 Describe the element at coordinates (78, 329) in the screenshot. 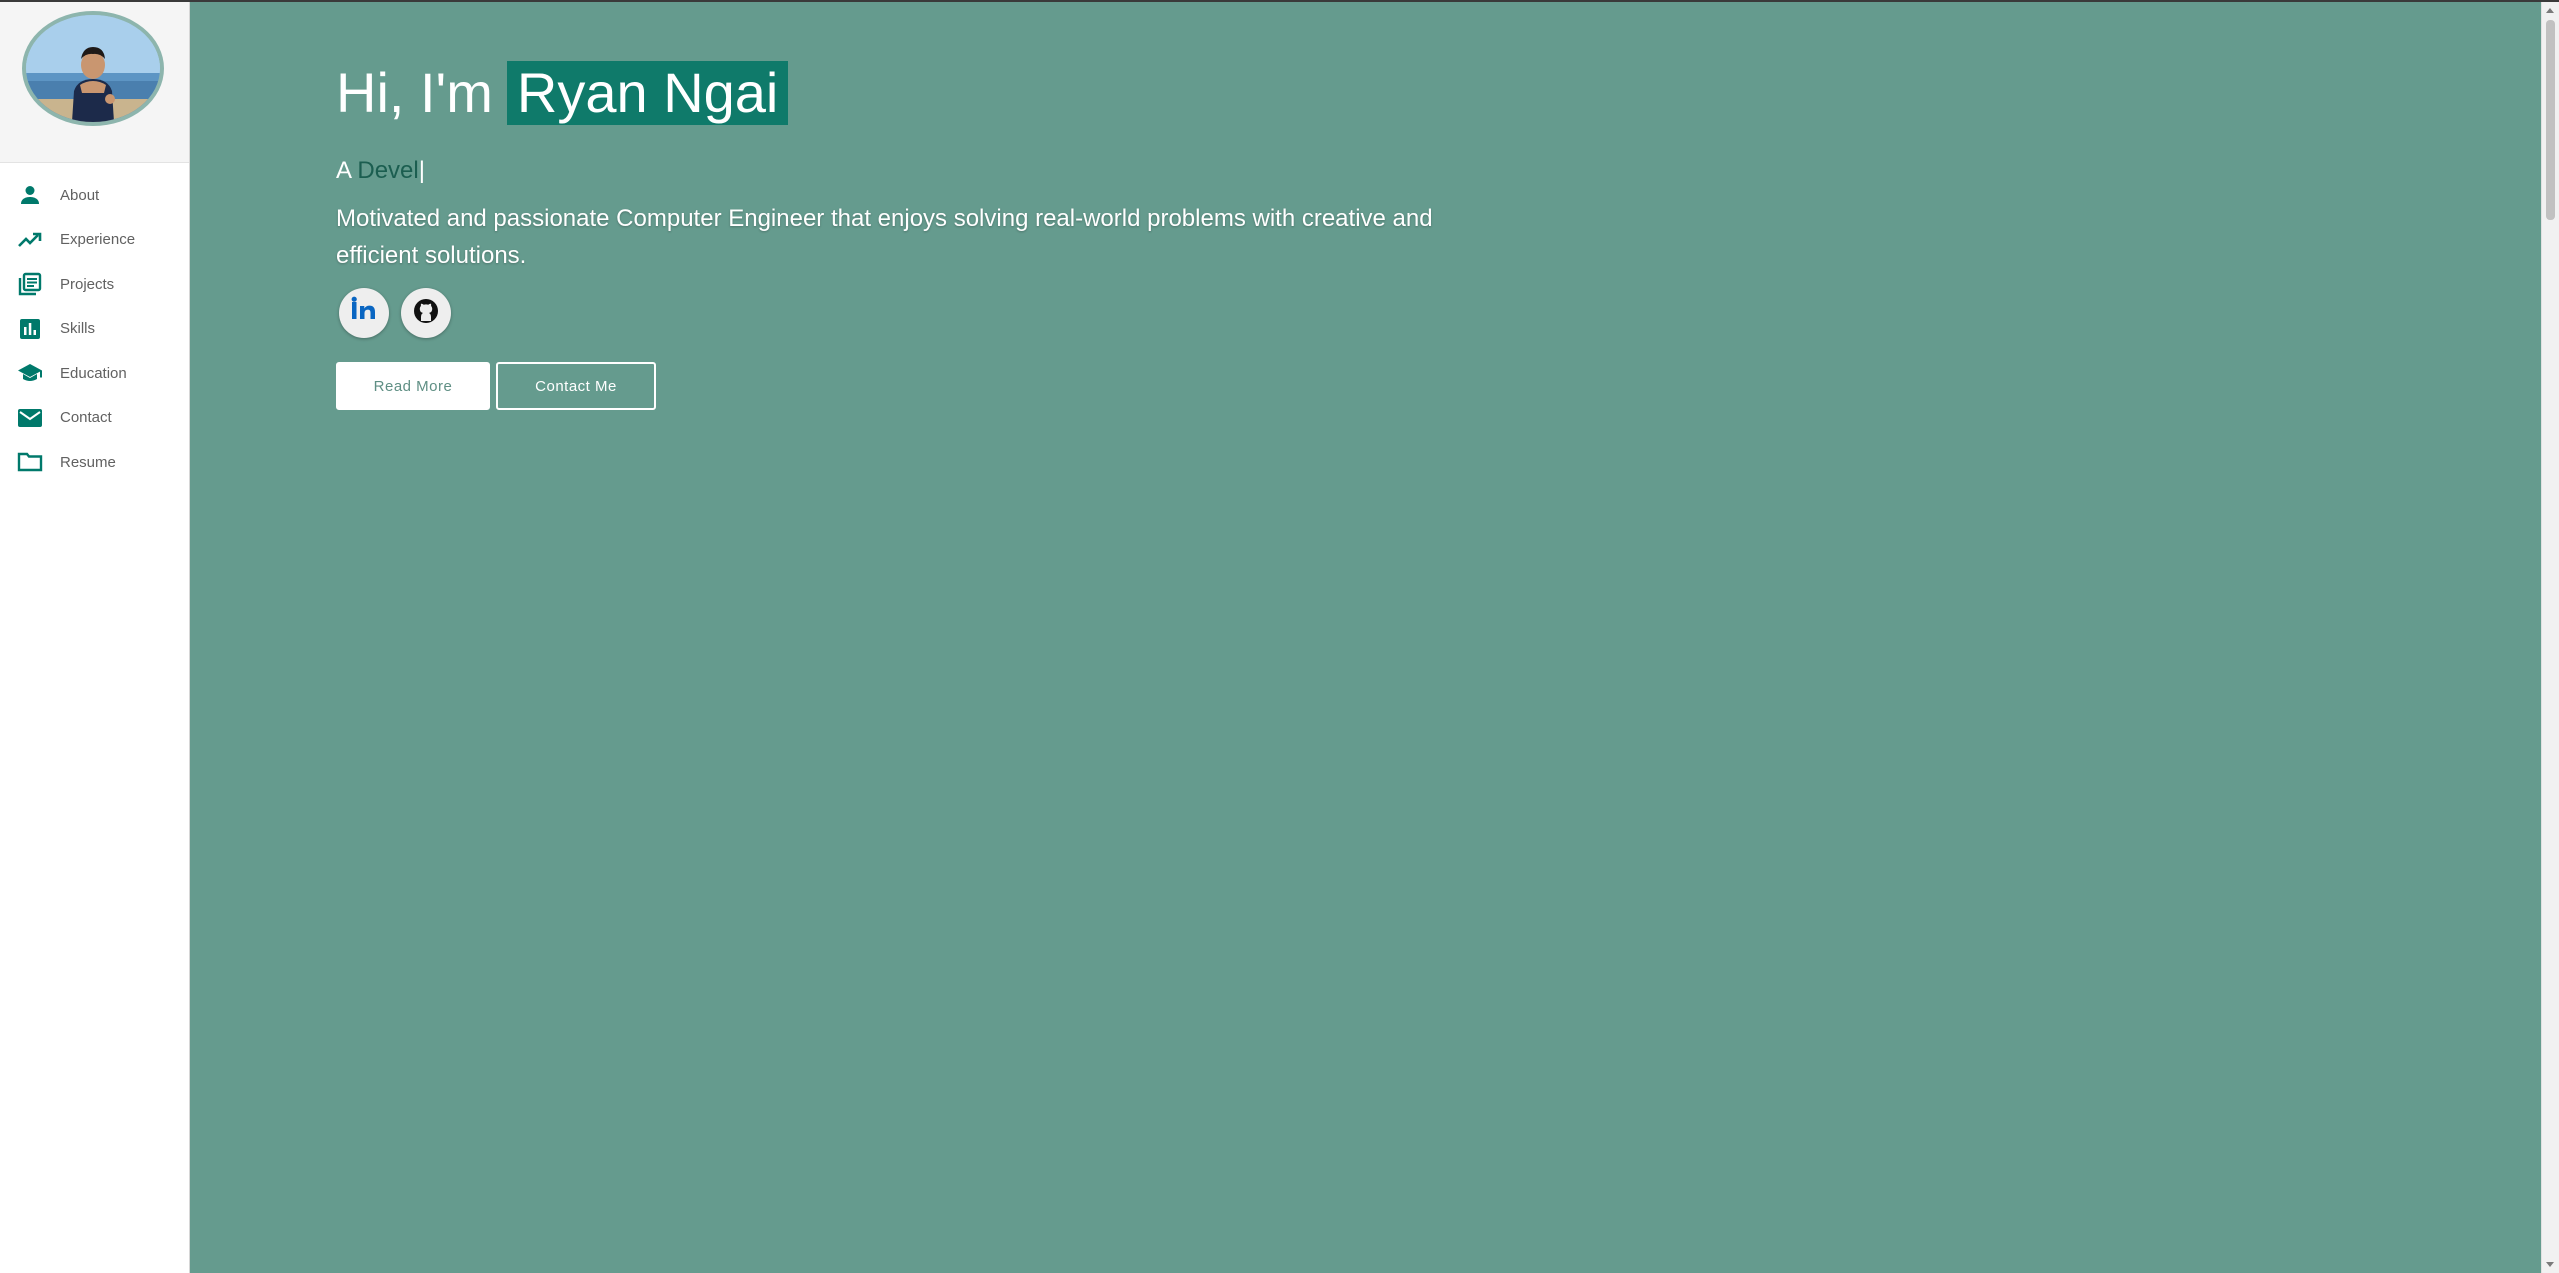

I see `sidebar-item-label: Skills` at that location.